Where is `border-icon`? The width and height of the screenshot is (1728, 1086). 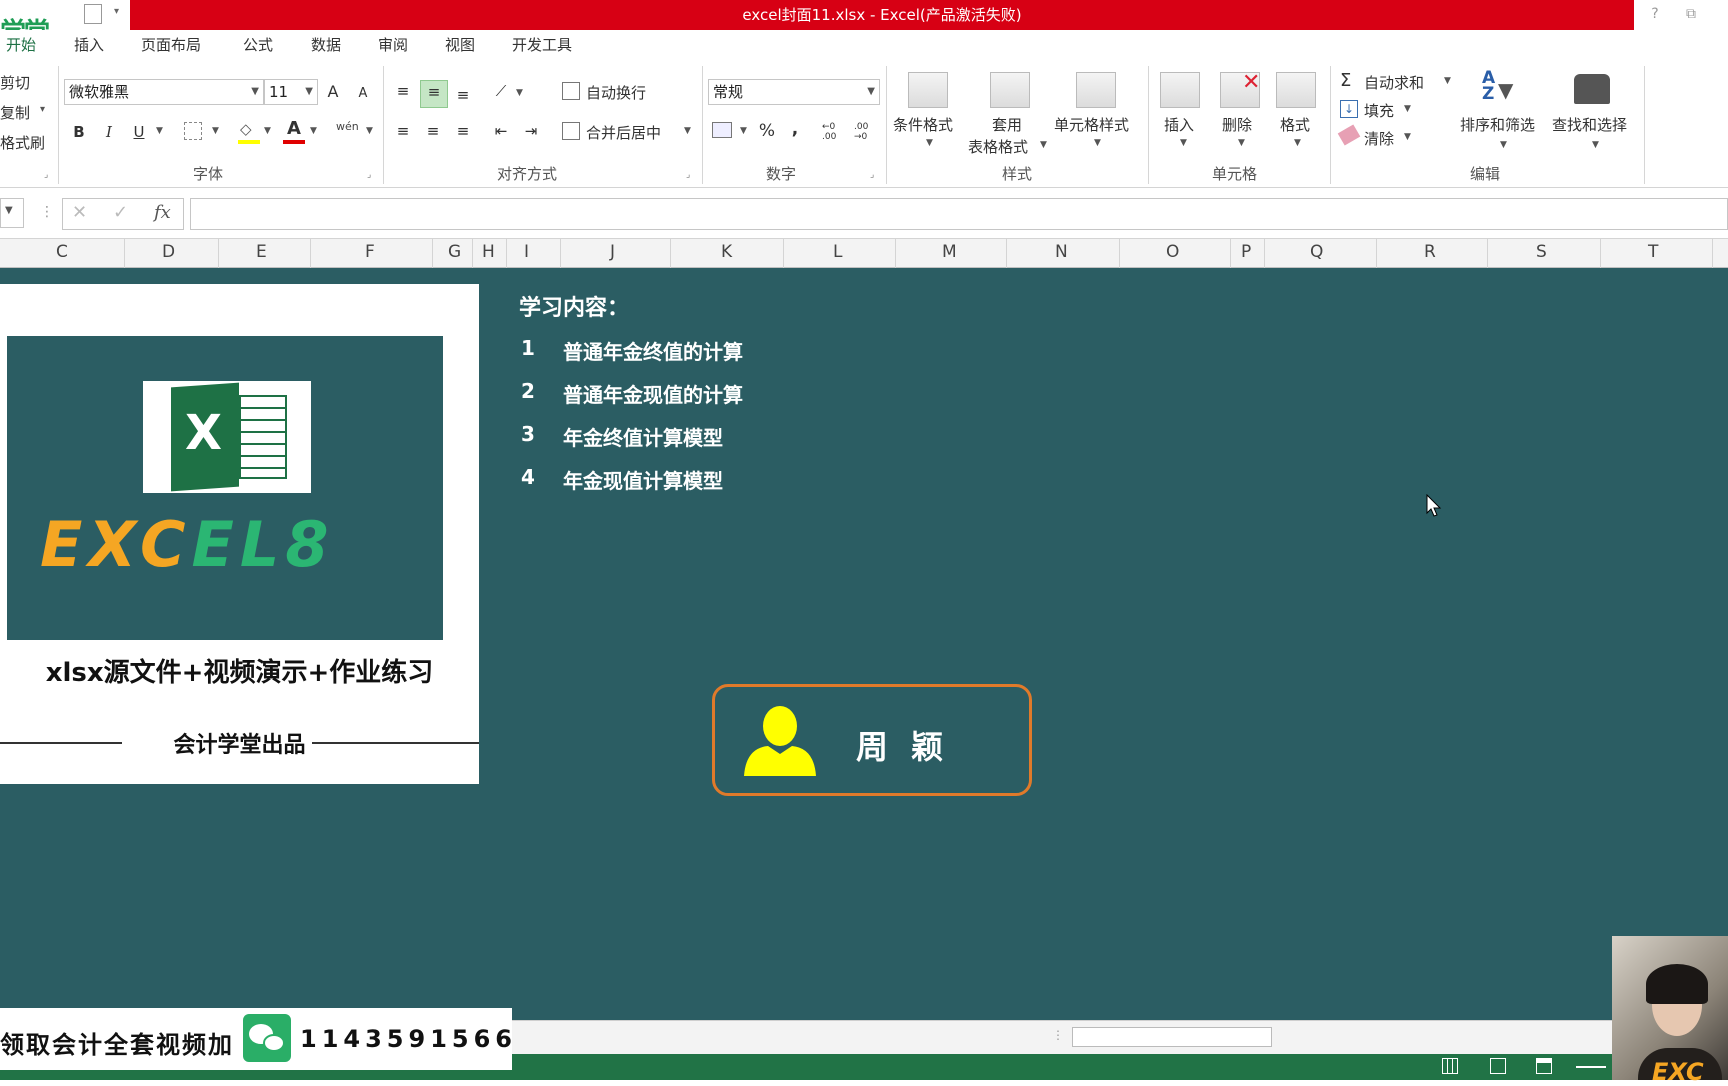 border-icon is located at coordinates (193, 131).